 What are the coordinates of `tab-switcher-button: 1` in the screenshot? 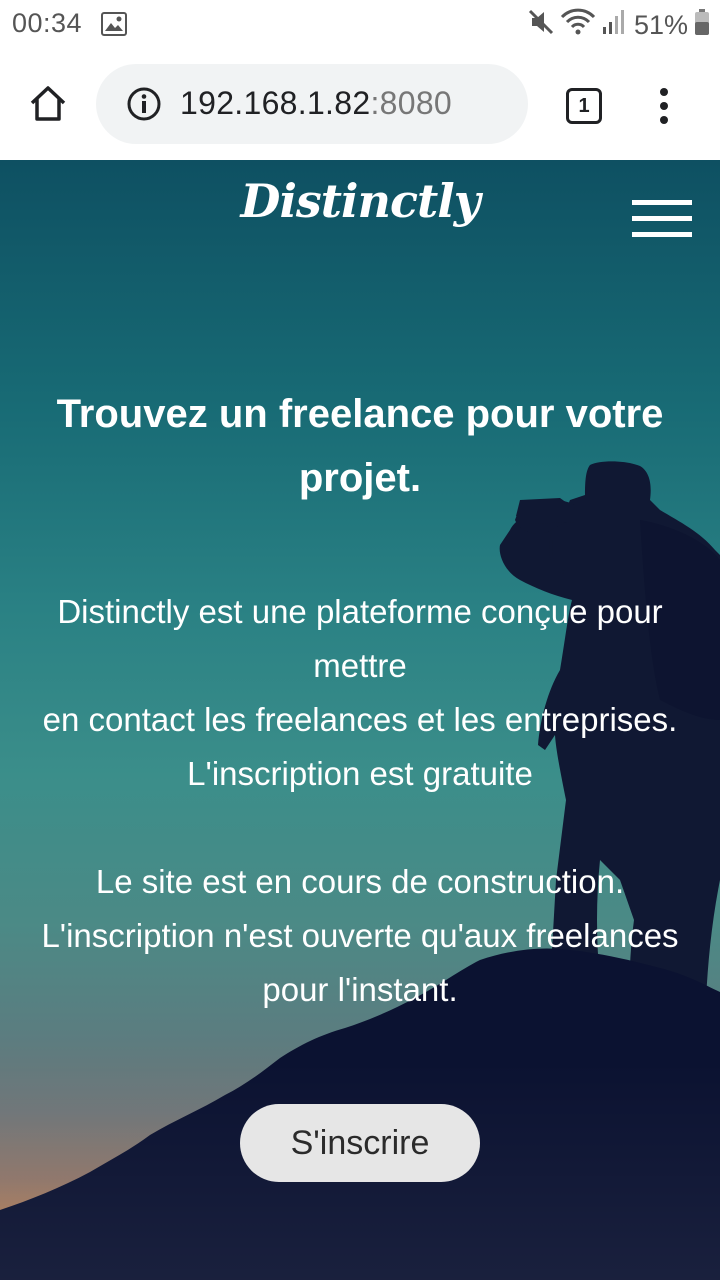 It's located at (584, 106).